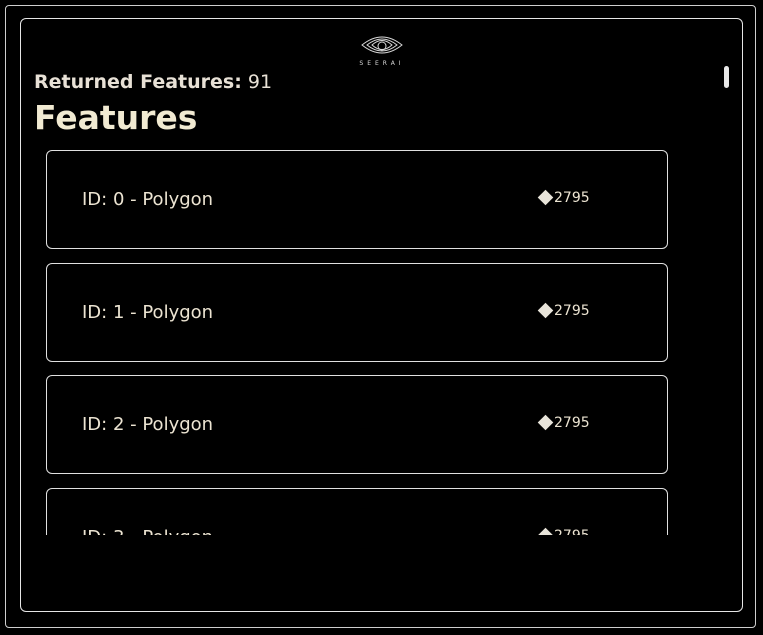  What do you see at coordinates (148, 424) in the screenshot?
I see `feature-name: ID: 2 - Polygon` at bounding box center [148, 424].